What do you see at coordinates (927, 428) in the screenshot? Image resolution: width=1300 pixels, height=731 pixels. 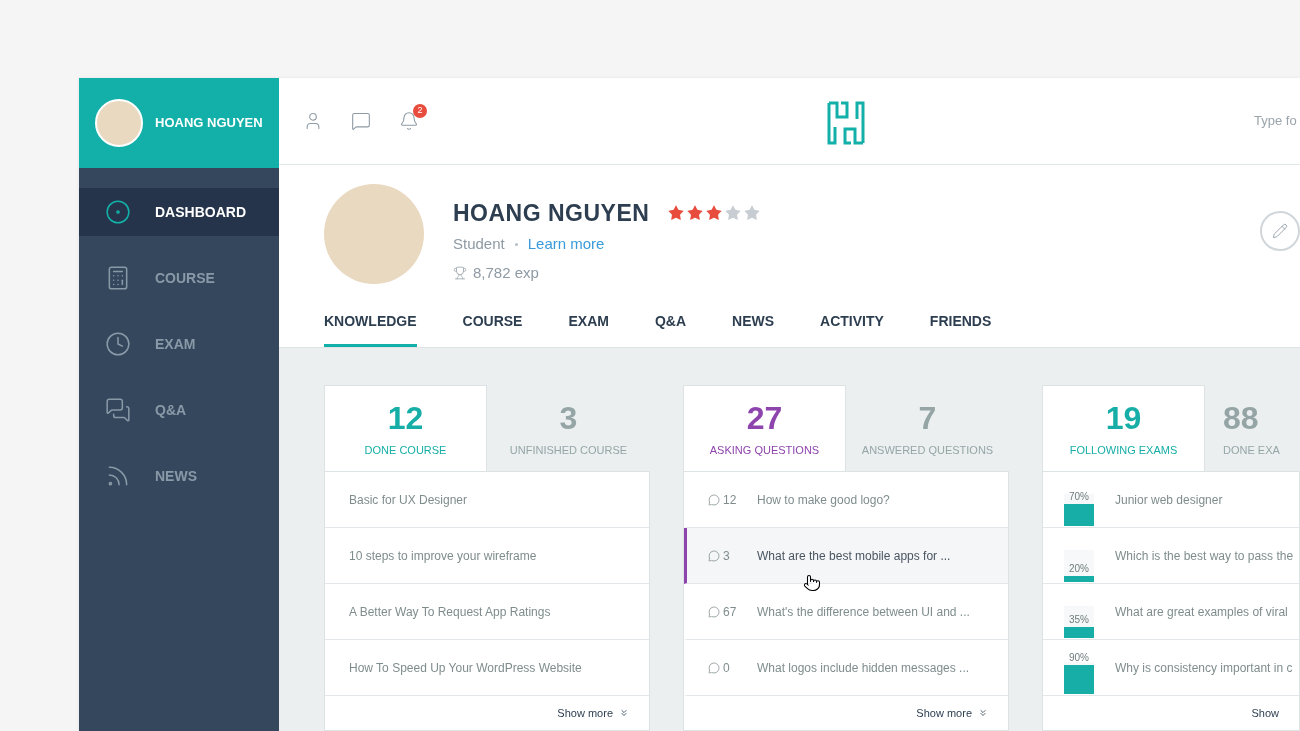 I see `stat-tab: 7 ANSWERED QUESTIONS` at bounding box center [927, 428].